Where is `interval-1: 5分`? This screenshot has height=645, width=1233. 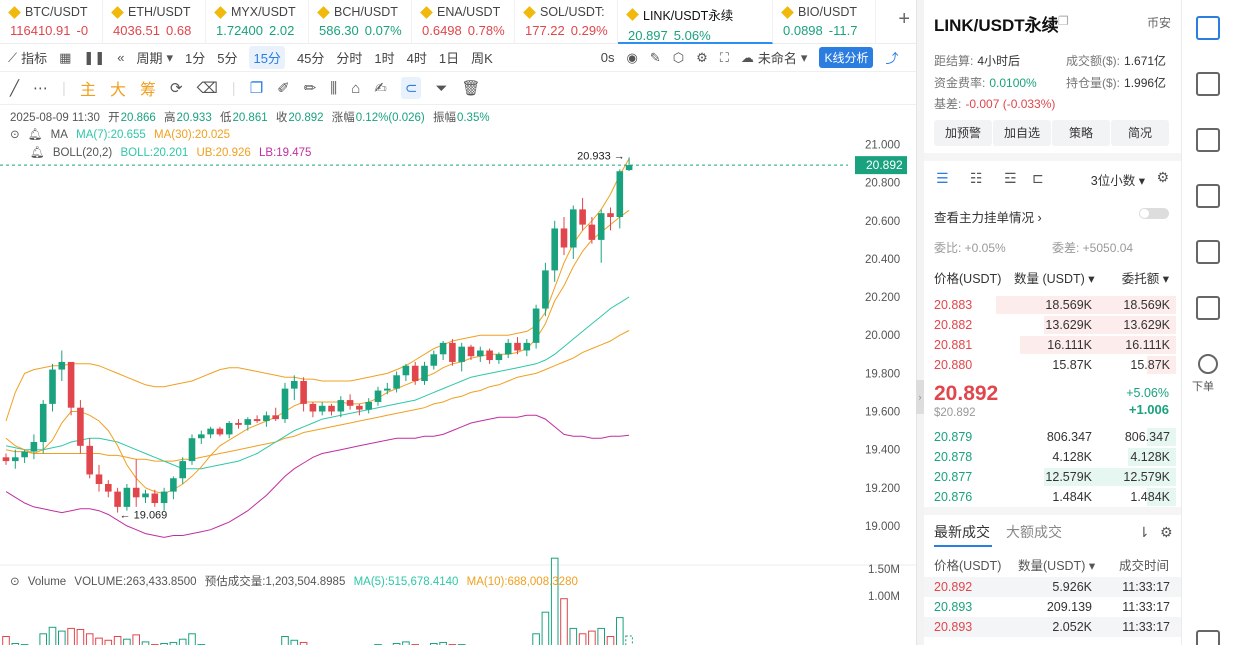
interval-1: 5分 is located at coordinates (227, 57).